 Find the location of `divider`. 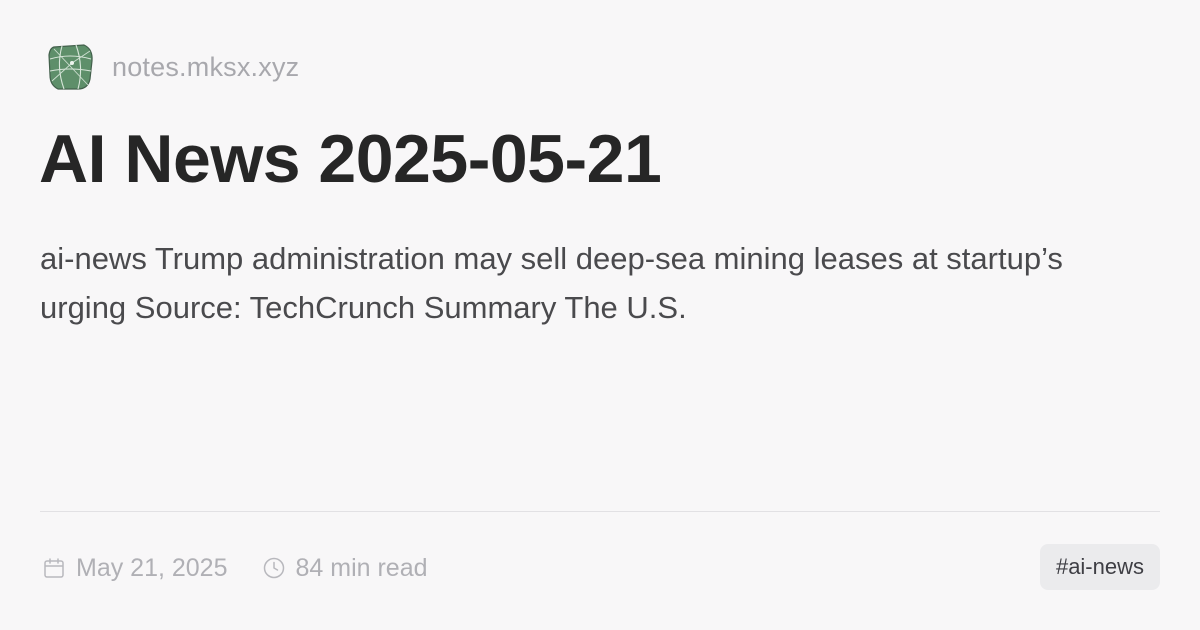

divider is located at coordinates (600, 511).